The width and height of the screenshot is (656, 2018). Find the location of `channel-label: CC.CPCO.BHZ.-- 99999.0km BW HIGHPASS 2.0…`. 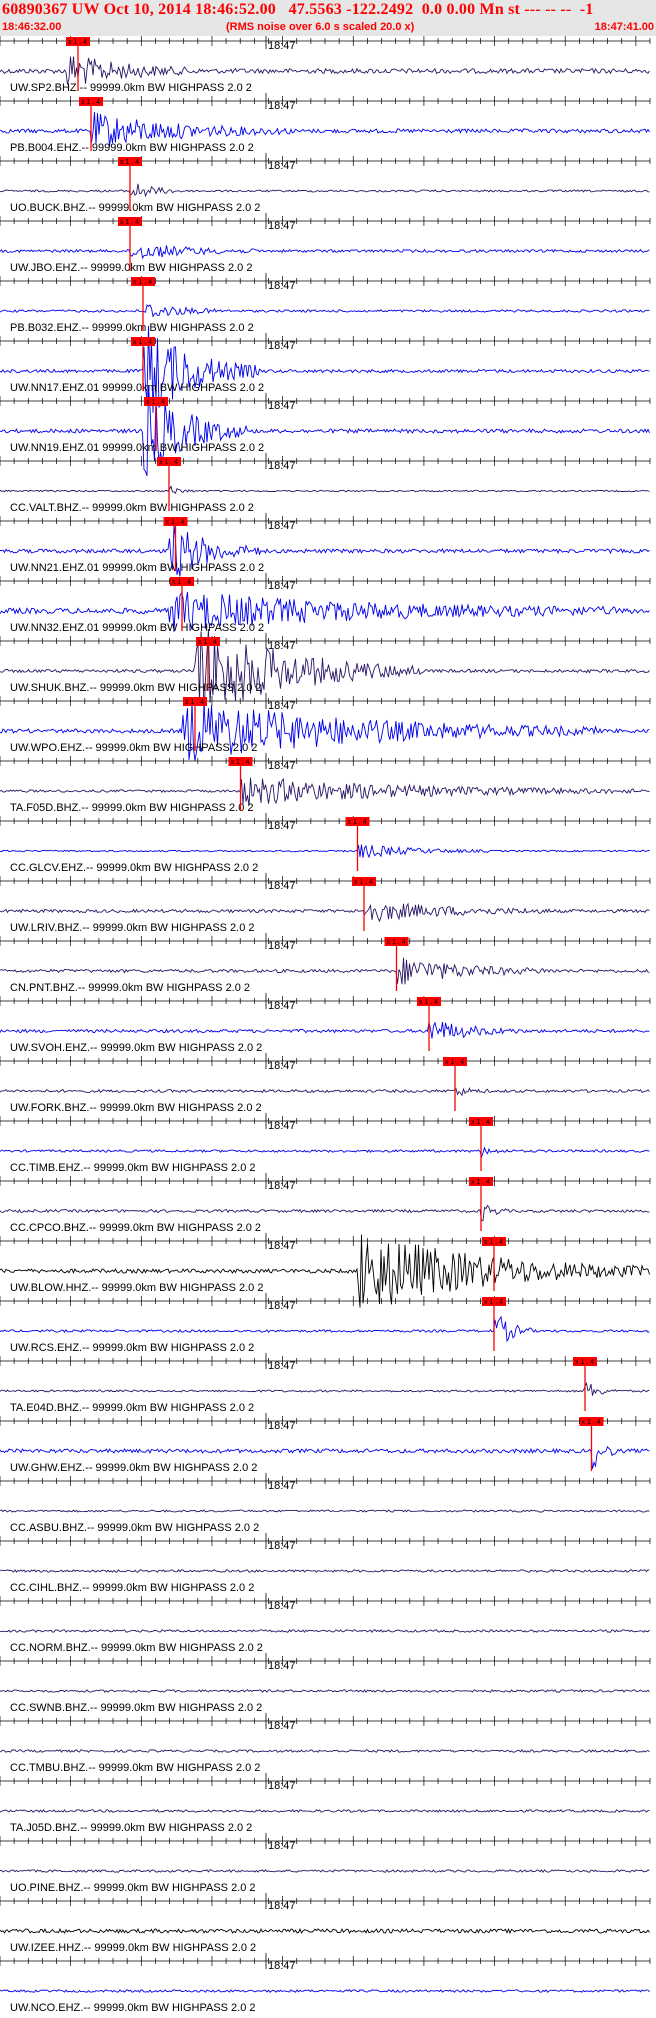

channel-label: CC.CPCO.BHZ.-- 99999.0km BW HIGHPASS 2.0… is located at coordinates (135, 1228).